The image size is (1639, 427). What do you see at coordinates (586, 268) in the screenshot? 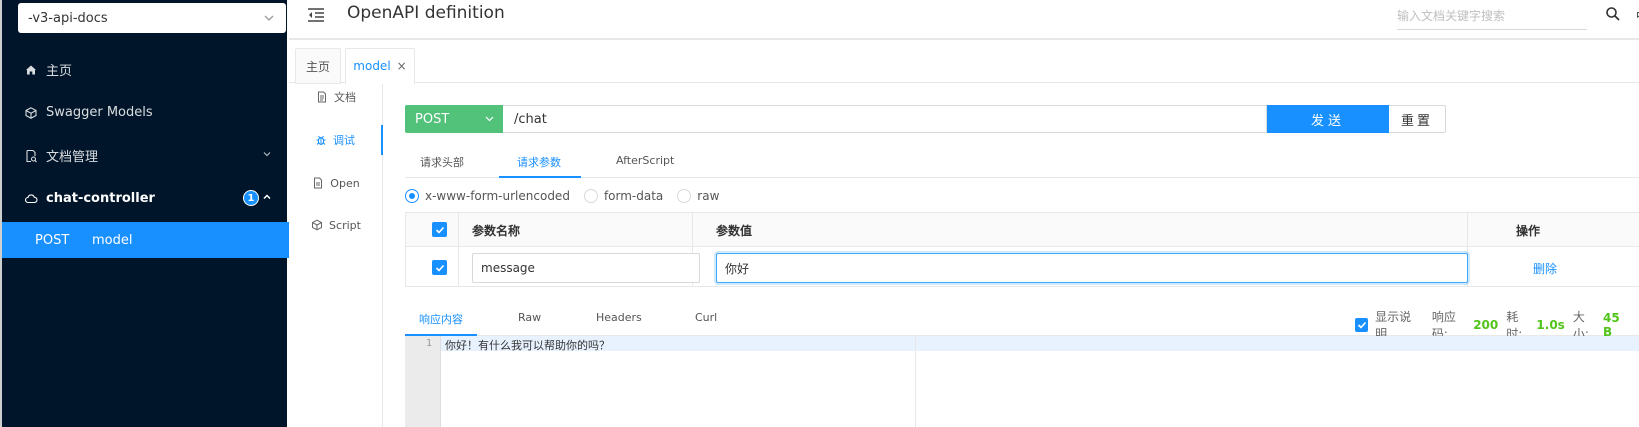
I see `param-name-input: message` at bounding box center [586, 268].